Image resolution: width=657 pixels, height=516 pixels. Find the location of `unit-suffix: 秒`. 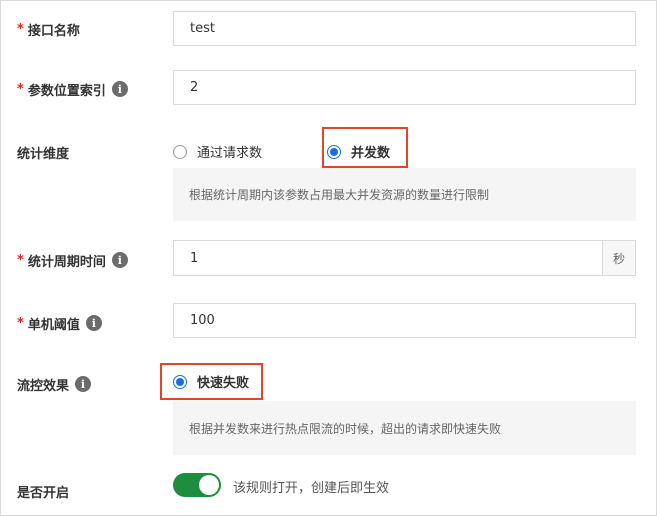

unit-suffix: 秒 is located at coordinates (618, 258).